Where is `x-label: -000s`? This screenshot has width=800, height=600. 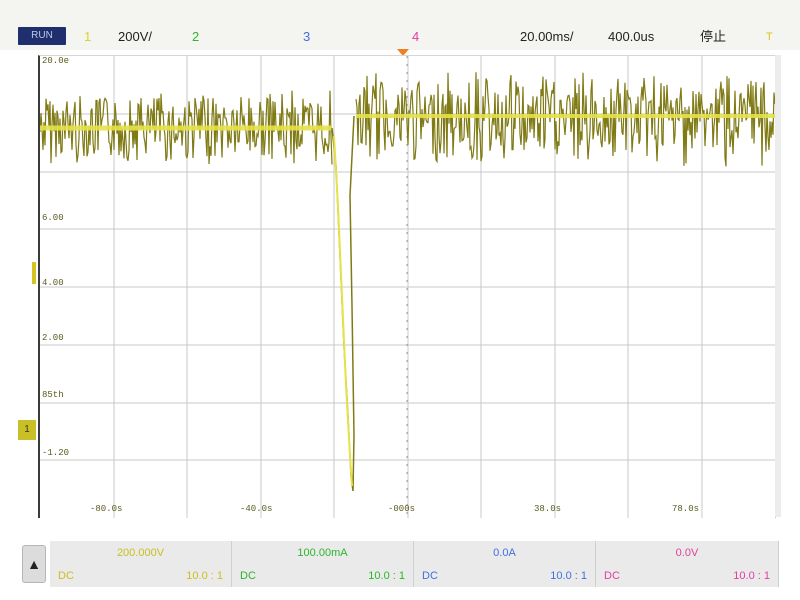
x-label: -000s is located at coordinates (402, 509).